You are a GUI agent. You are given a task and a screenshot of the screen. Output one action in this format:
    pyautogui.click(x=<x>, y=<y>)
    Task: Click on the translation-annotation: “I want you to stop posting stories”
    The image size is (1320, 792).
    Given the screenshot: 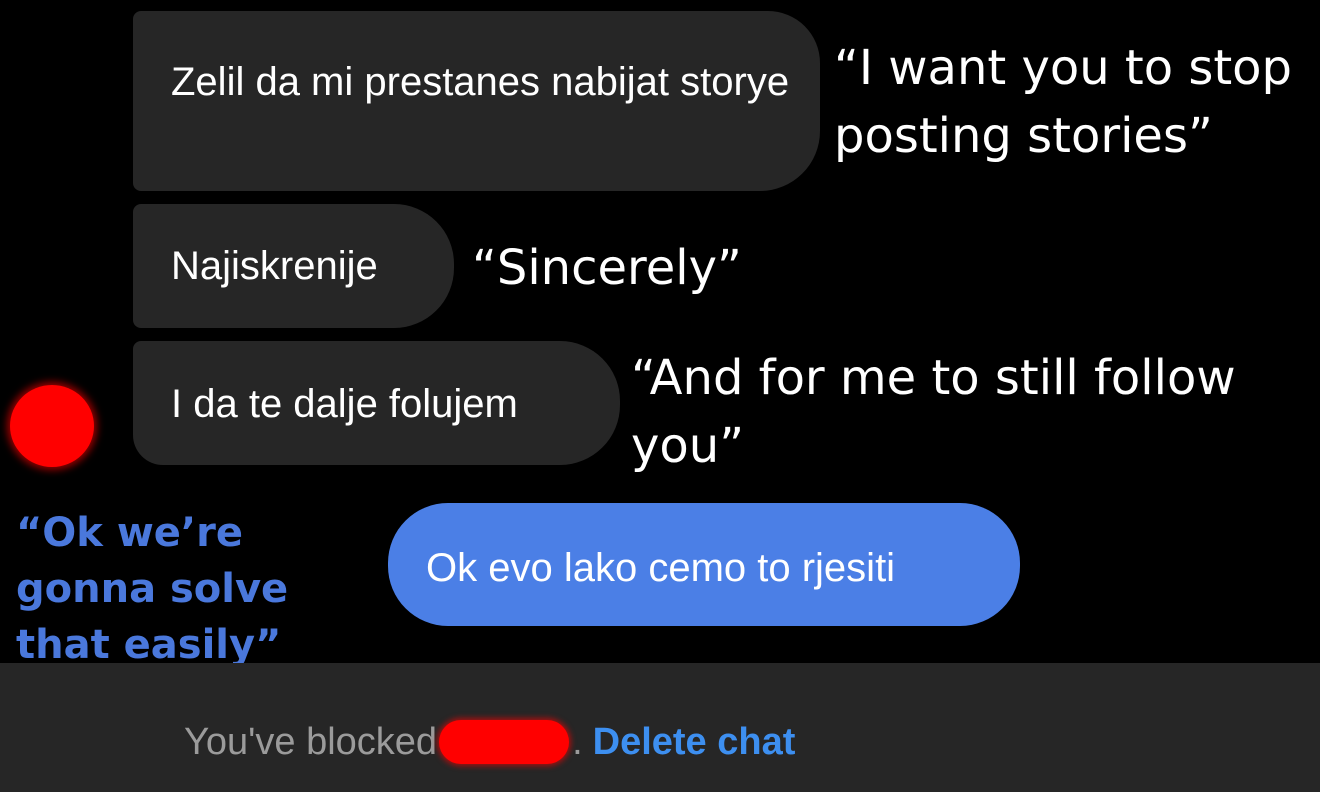 What is the action you would take?
    pyautogui.click(x=1063, y=102)
    